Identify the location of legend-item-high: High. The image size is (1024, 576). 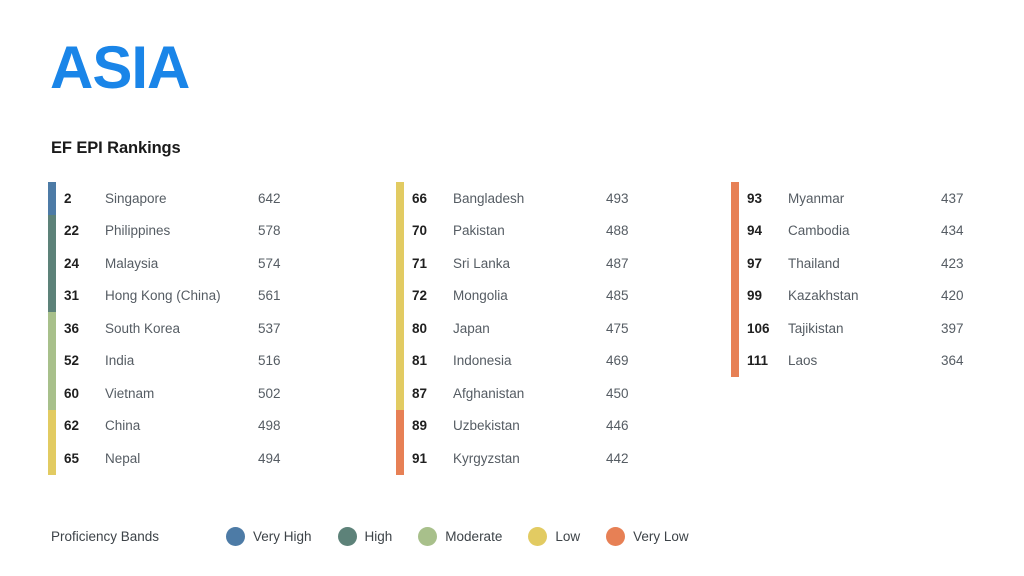
(365, 536).